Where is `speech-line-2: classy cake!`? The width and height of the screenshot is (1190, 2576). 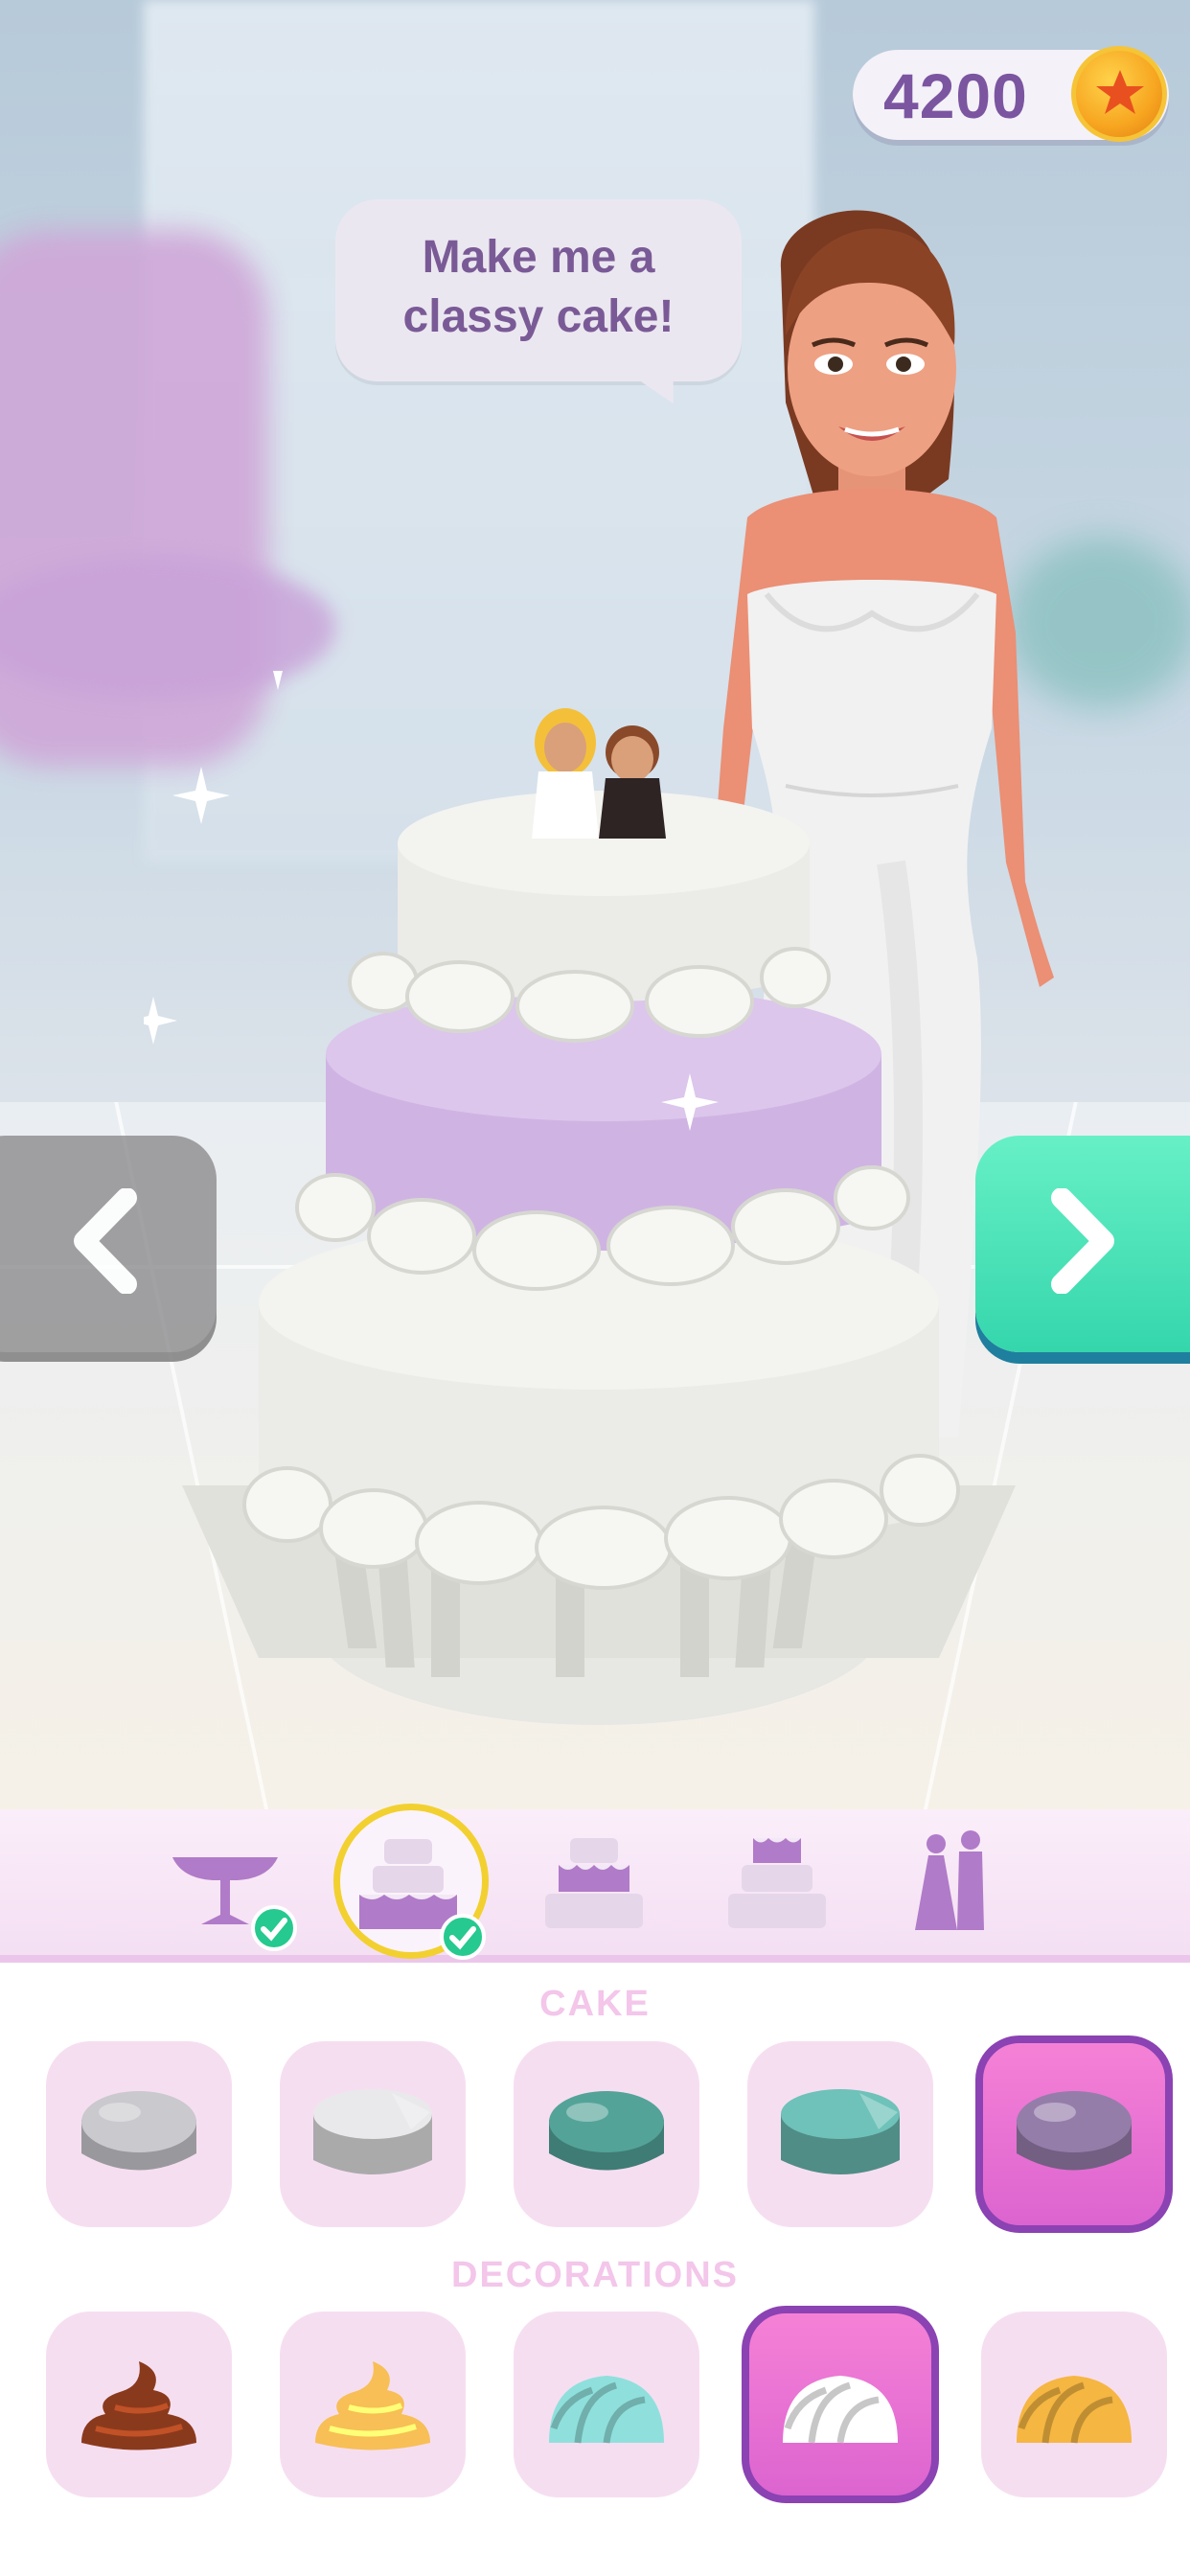 speech-line-2: classy cake! is located at coordinates (539, 316).